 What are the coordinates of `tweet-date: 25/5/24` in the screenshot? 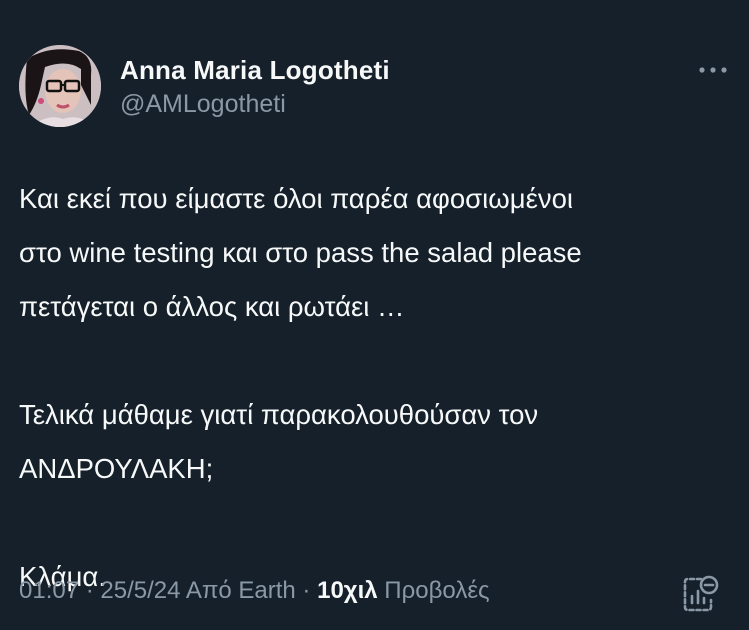 It's located at (140, 590).